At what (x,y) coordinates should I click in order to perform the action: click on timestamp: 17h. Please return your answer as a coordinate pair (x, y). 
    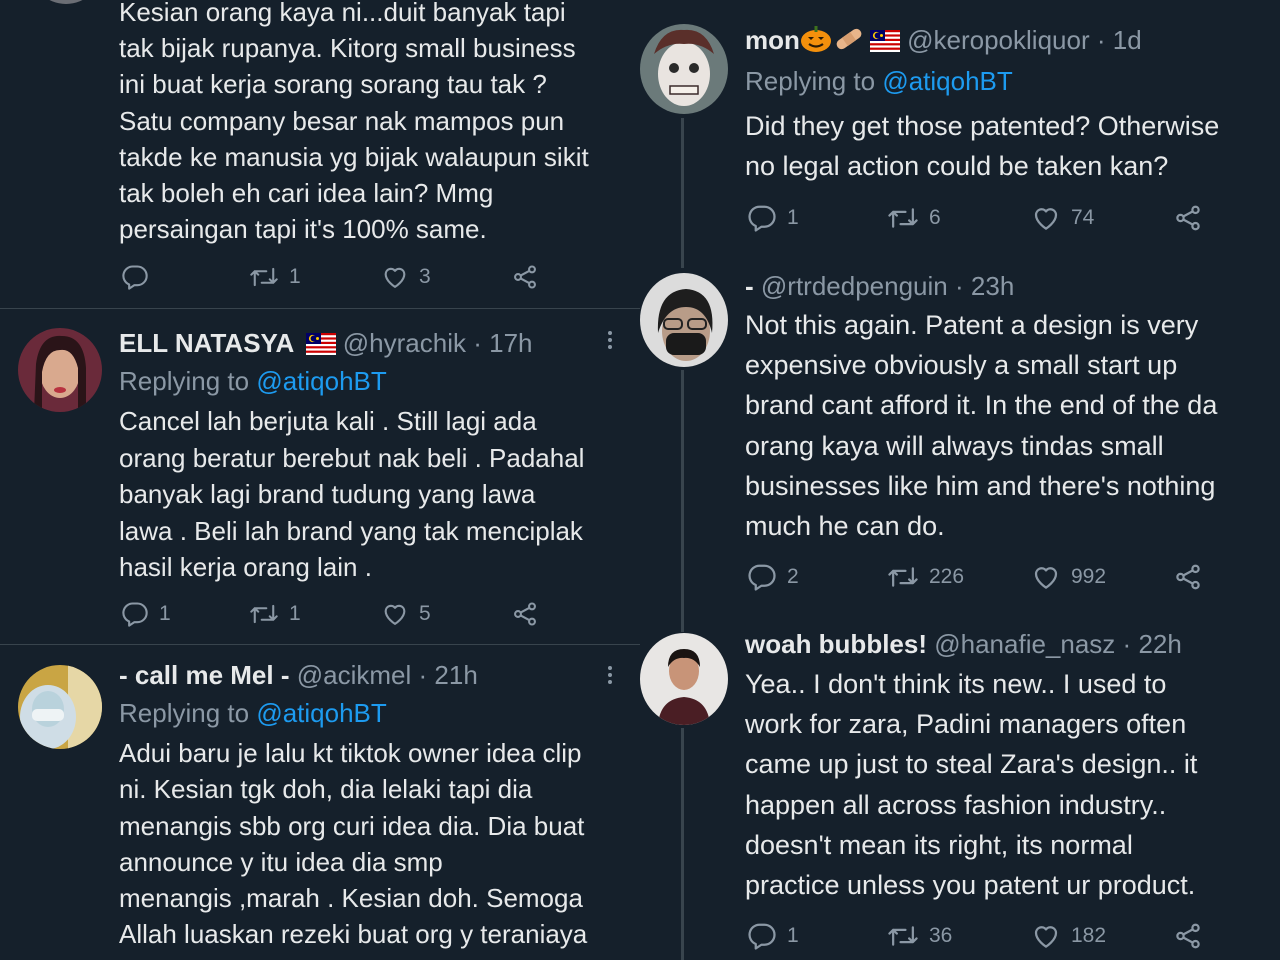
    Looking at the image, I should click on (510, 343).